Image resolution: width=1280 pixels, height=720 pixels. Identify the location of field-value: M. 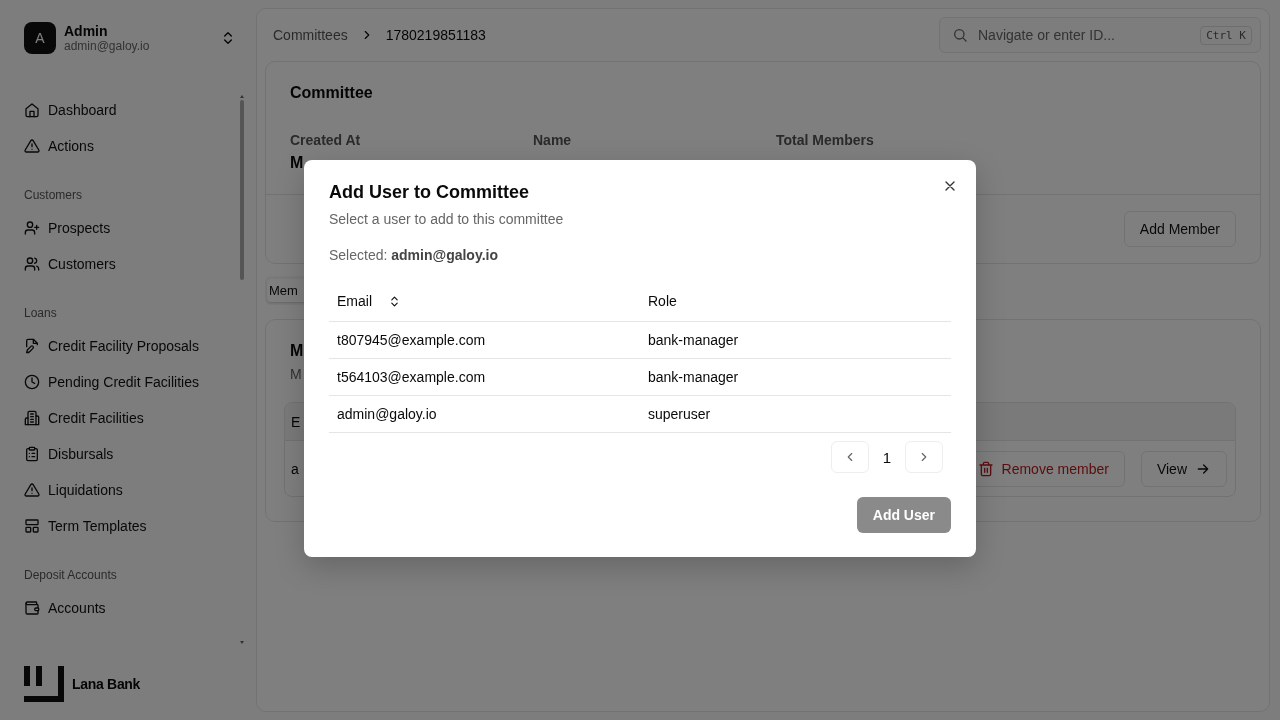
(297, 163).